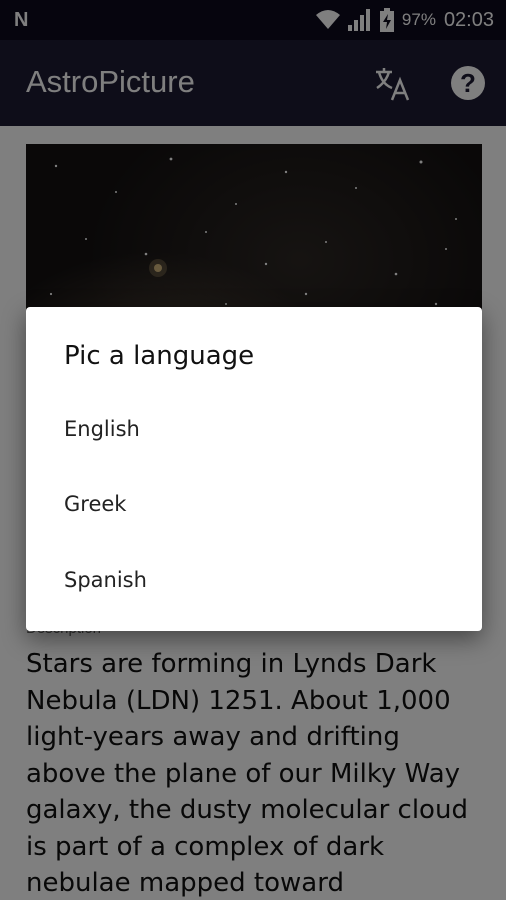  Describe the element at coordinates (159, 356) in the screenshot. I see `dialog-title: Pic a language` at that location.